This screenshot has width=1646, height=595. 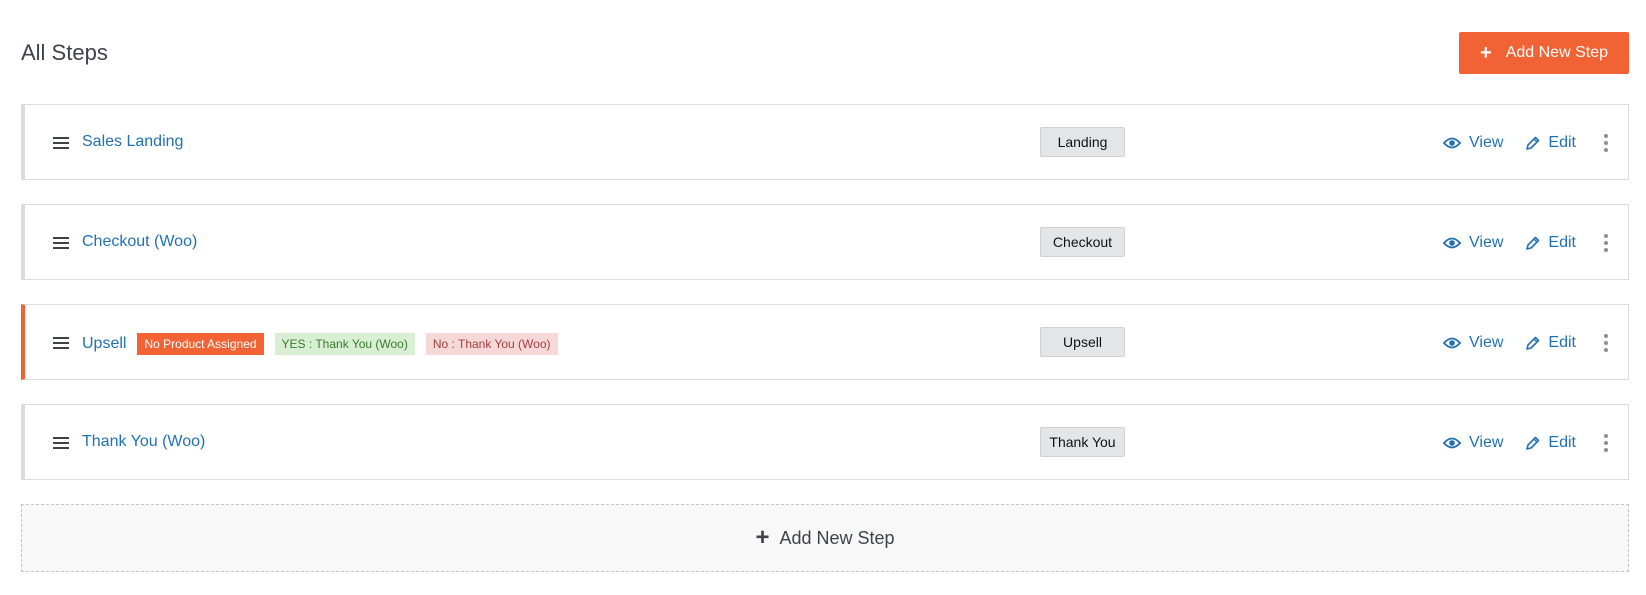 I want to click on step-row-sales-landing: Sales Landing Landing View Edit, so click(x=825, y=142).